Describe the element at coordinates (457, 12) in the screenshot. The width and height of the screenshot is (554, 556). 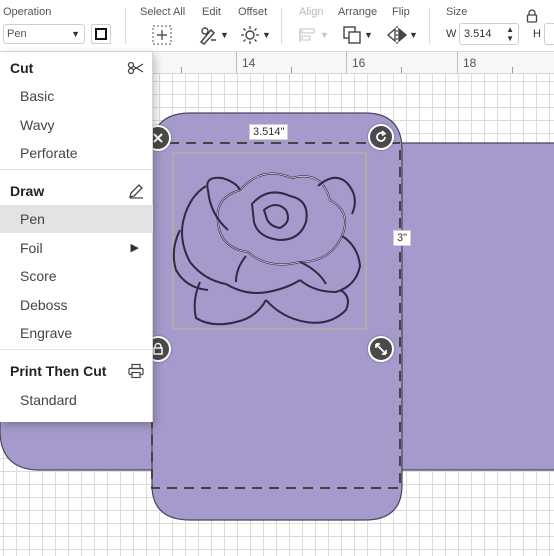
I see `size-label: Size` at that location.